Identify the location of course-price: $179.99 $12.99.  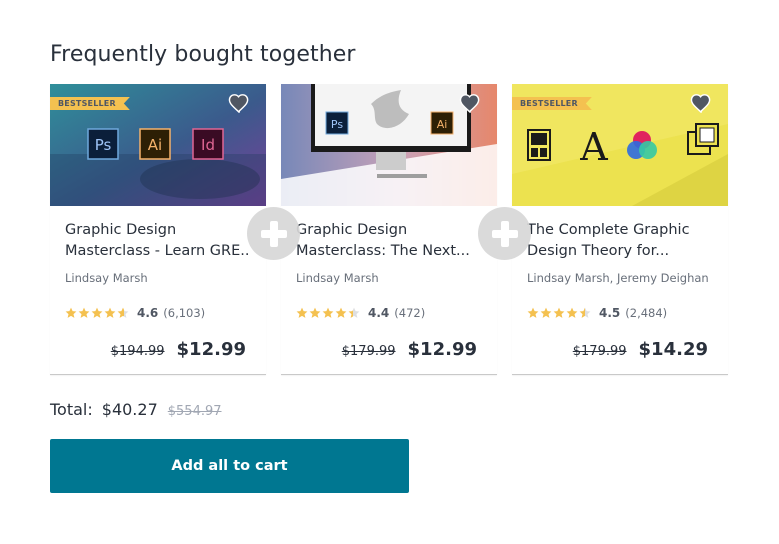
(409, 349).